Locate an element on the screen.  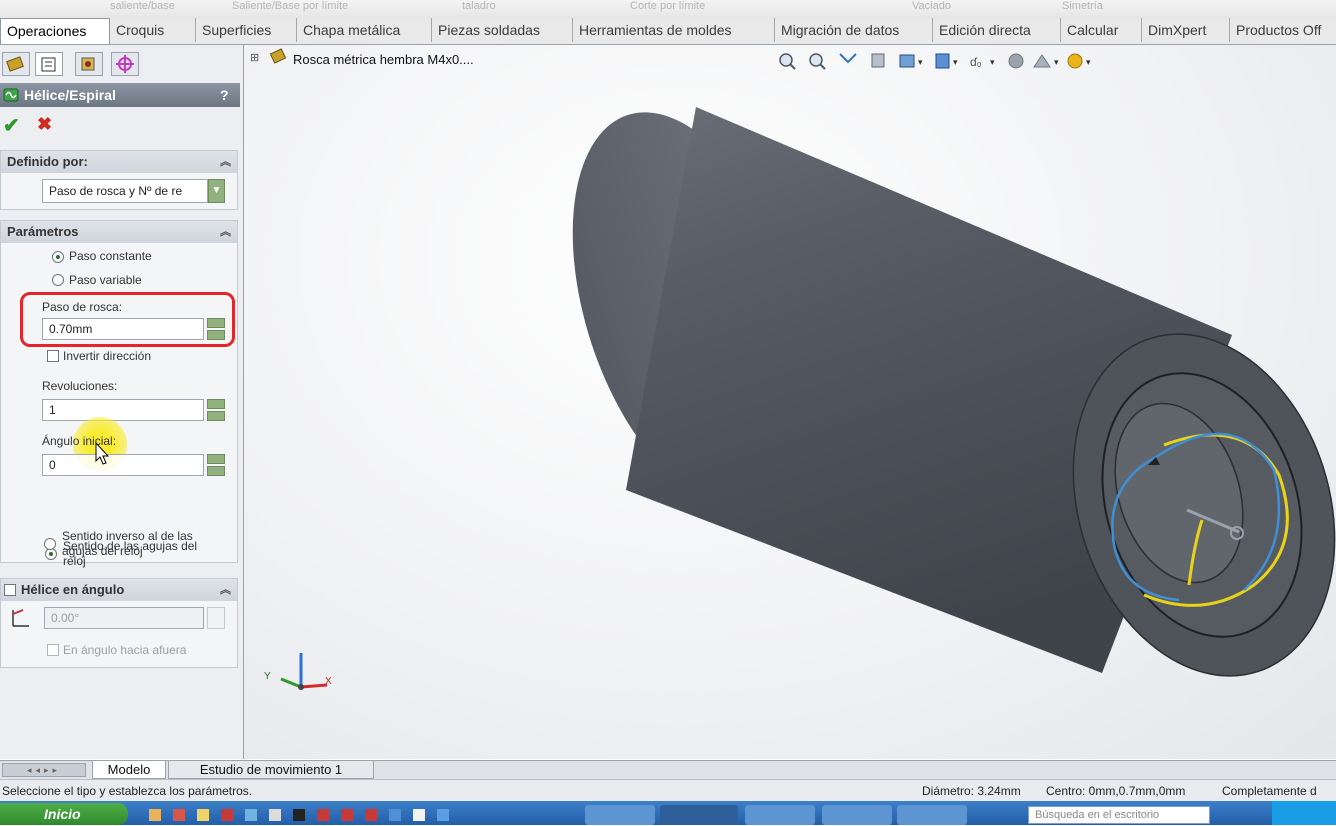
quick-launch-icons is located at coordinates (355, 815).